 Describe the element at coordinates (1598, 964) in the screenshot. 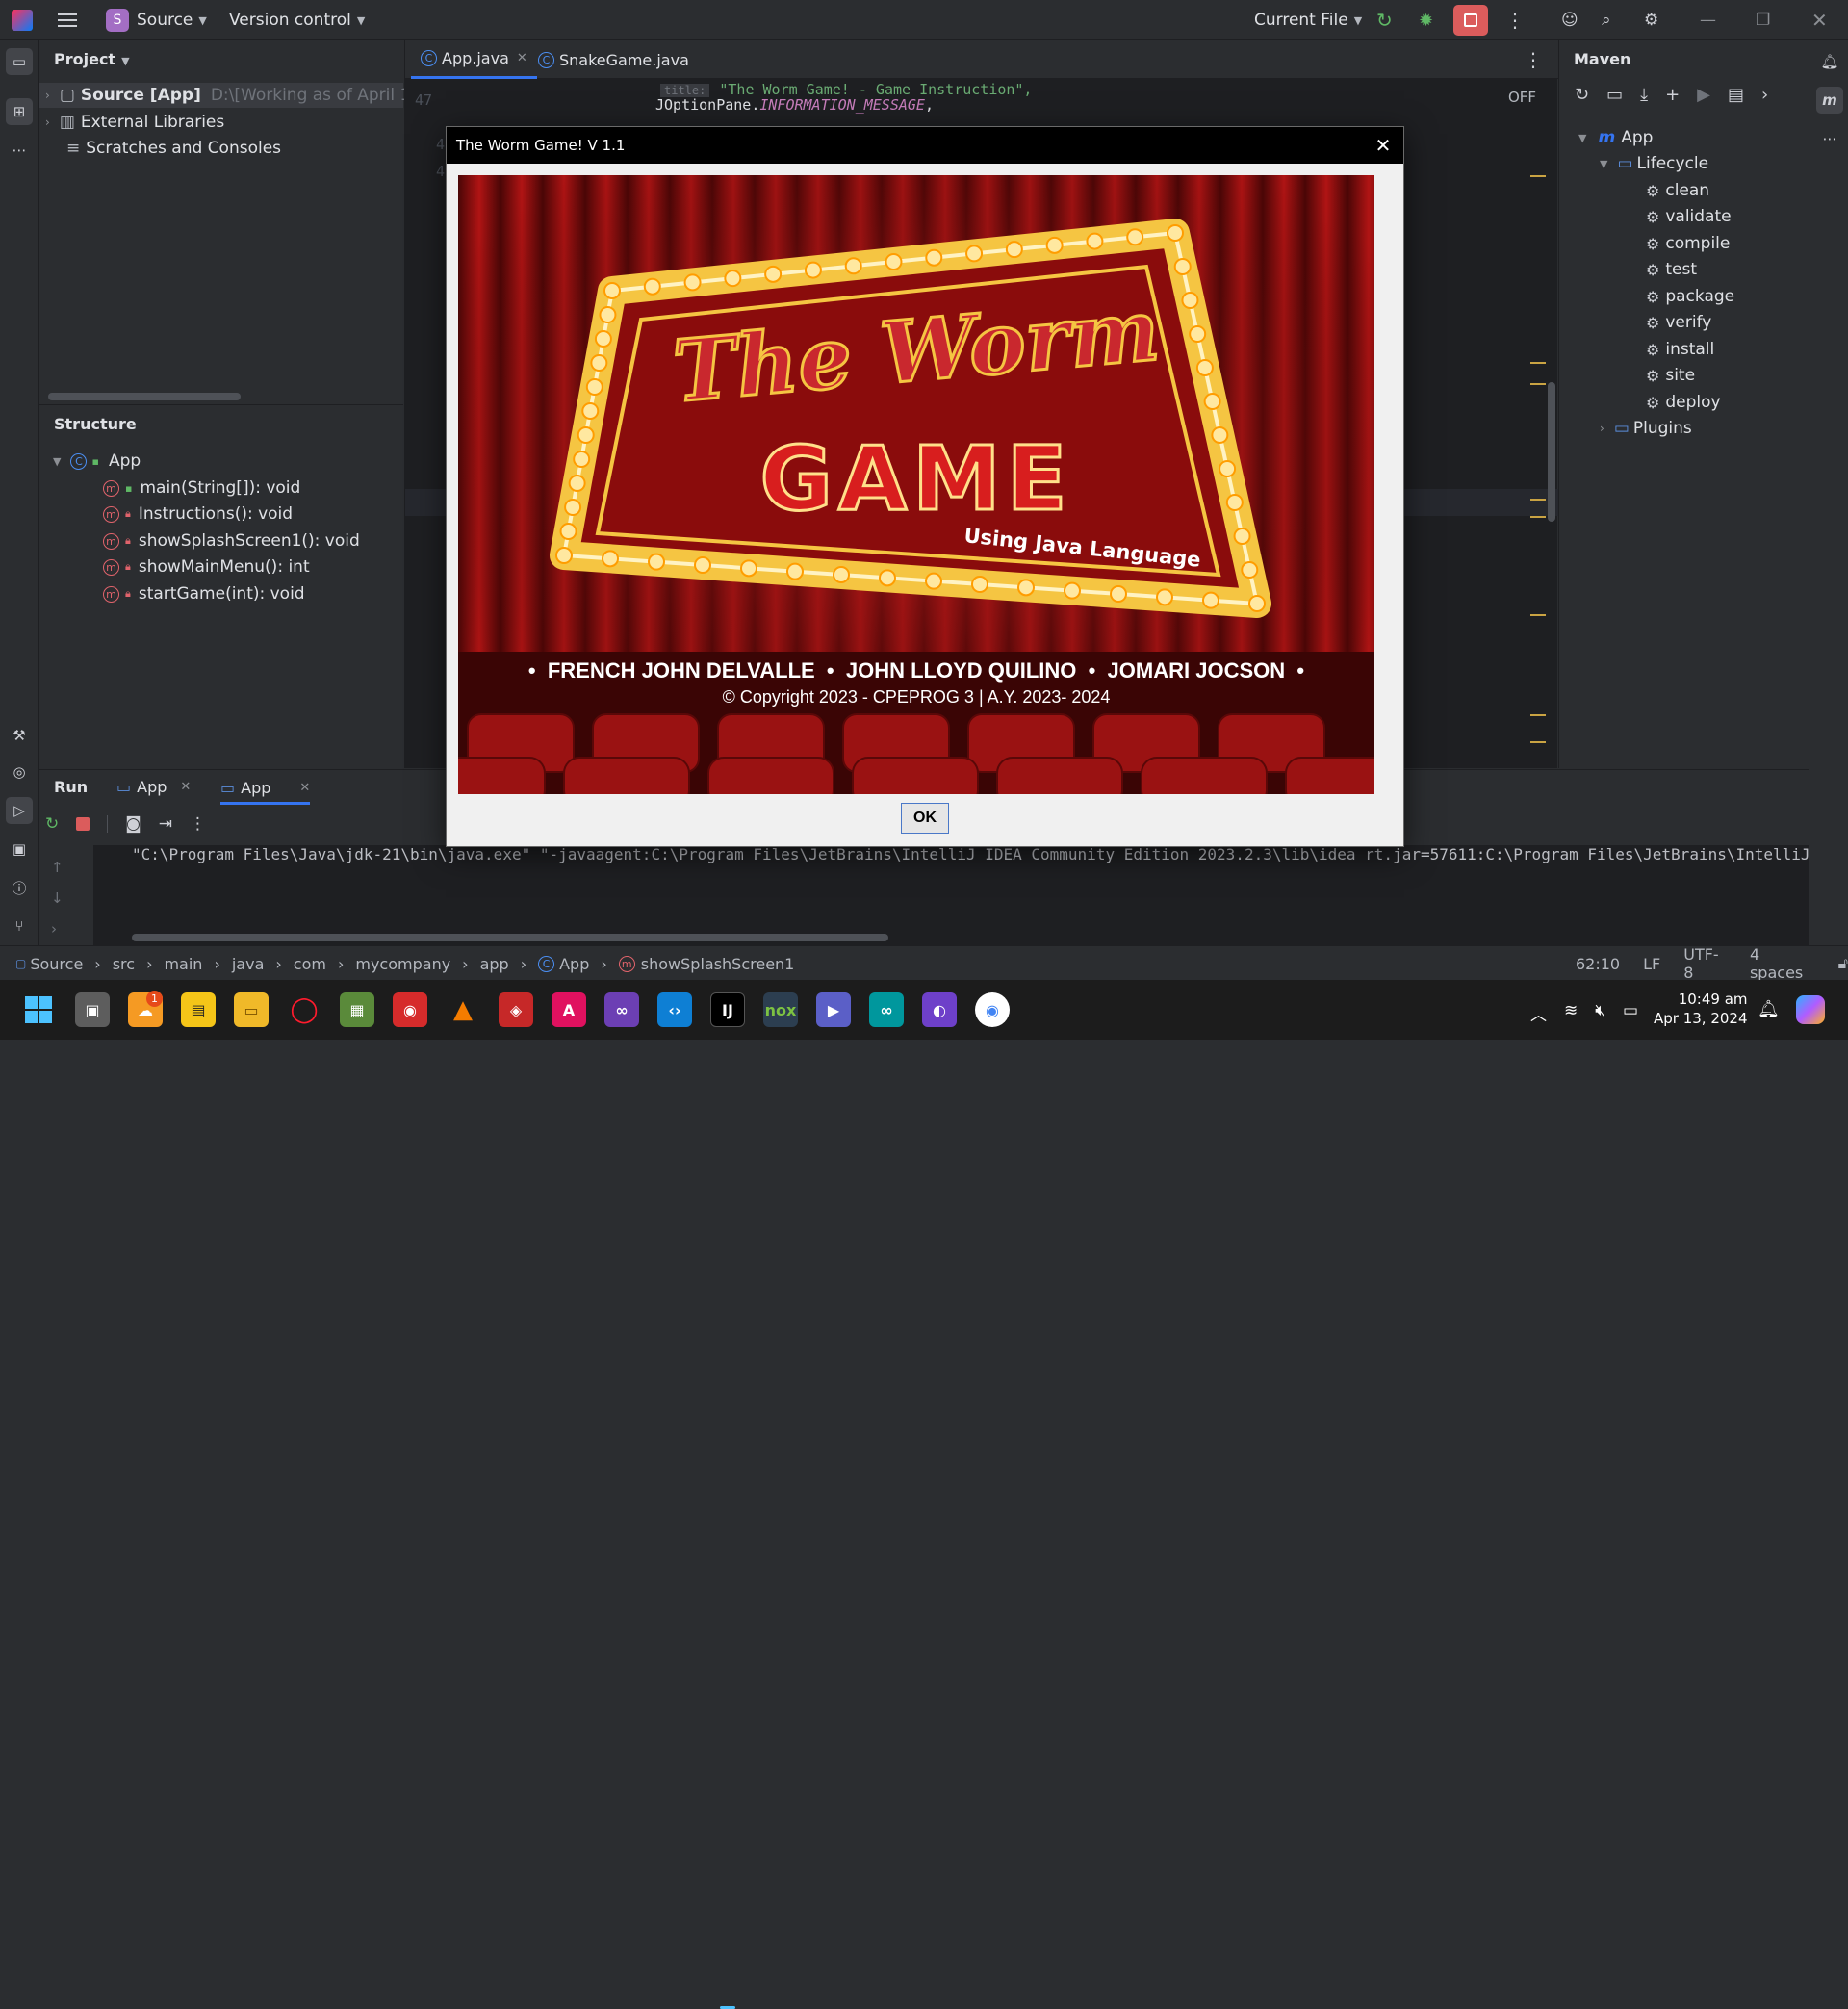

I see `caret-position: 62:10` at that location.